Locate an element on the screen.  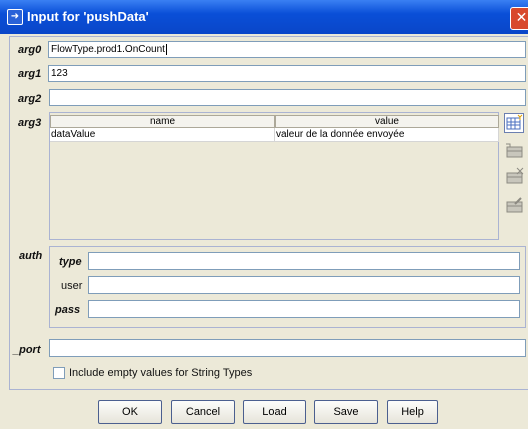
save-button: Save is located at coordinates (346, 412).